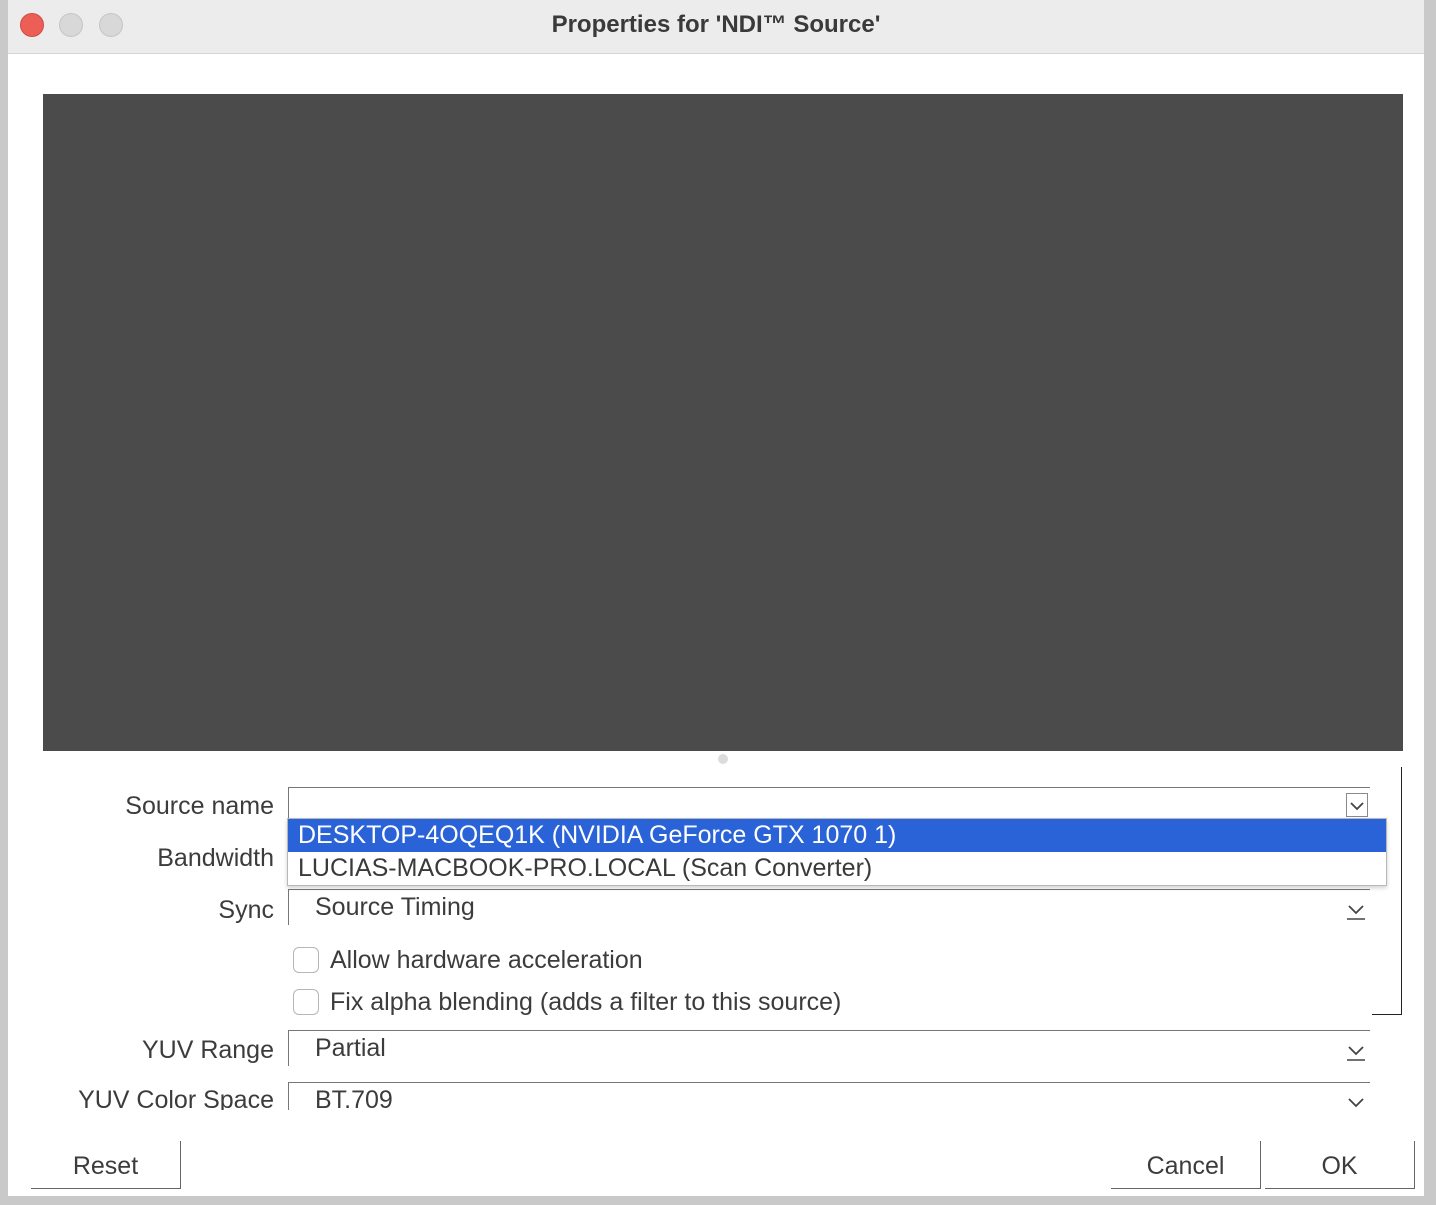 This screenshot has width=1436, height=1205. Describe the element at coordinates (723, 759) in the screenshot. I see `splitter-handle` at that location.